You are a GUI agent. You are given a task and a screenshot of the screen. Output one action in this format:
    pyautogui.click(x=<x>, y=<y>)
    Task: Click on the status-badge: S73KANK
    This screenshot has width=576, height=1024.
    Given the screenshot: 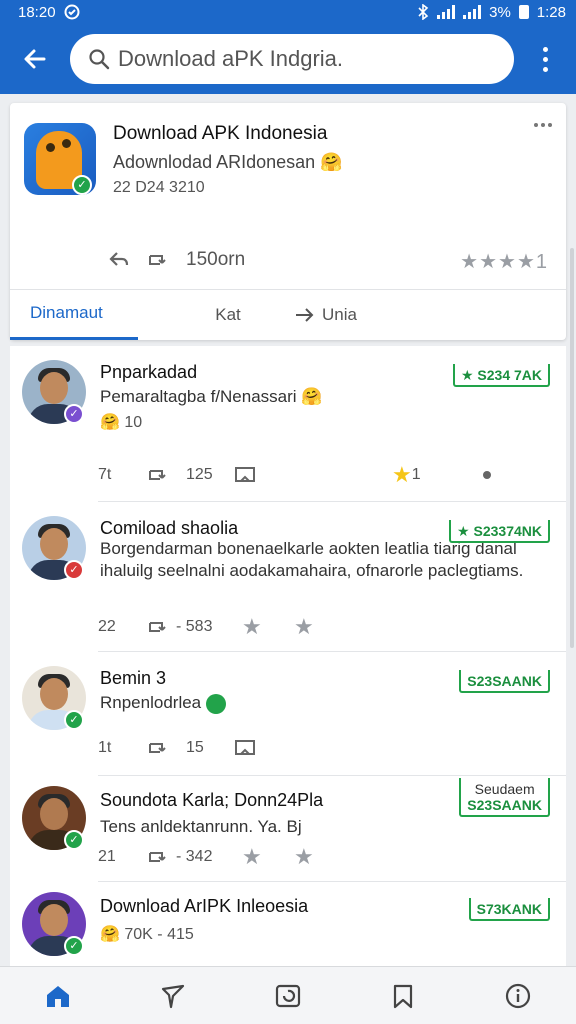 What is the action you would take?
    pyautogui.click(x=509, y=909)
    